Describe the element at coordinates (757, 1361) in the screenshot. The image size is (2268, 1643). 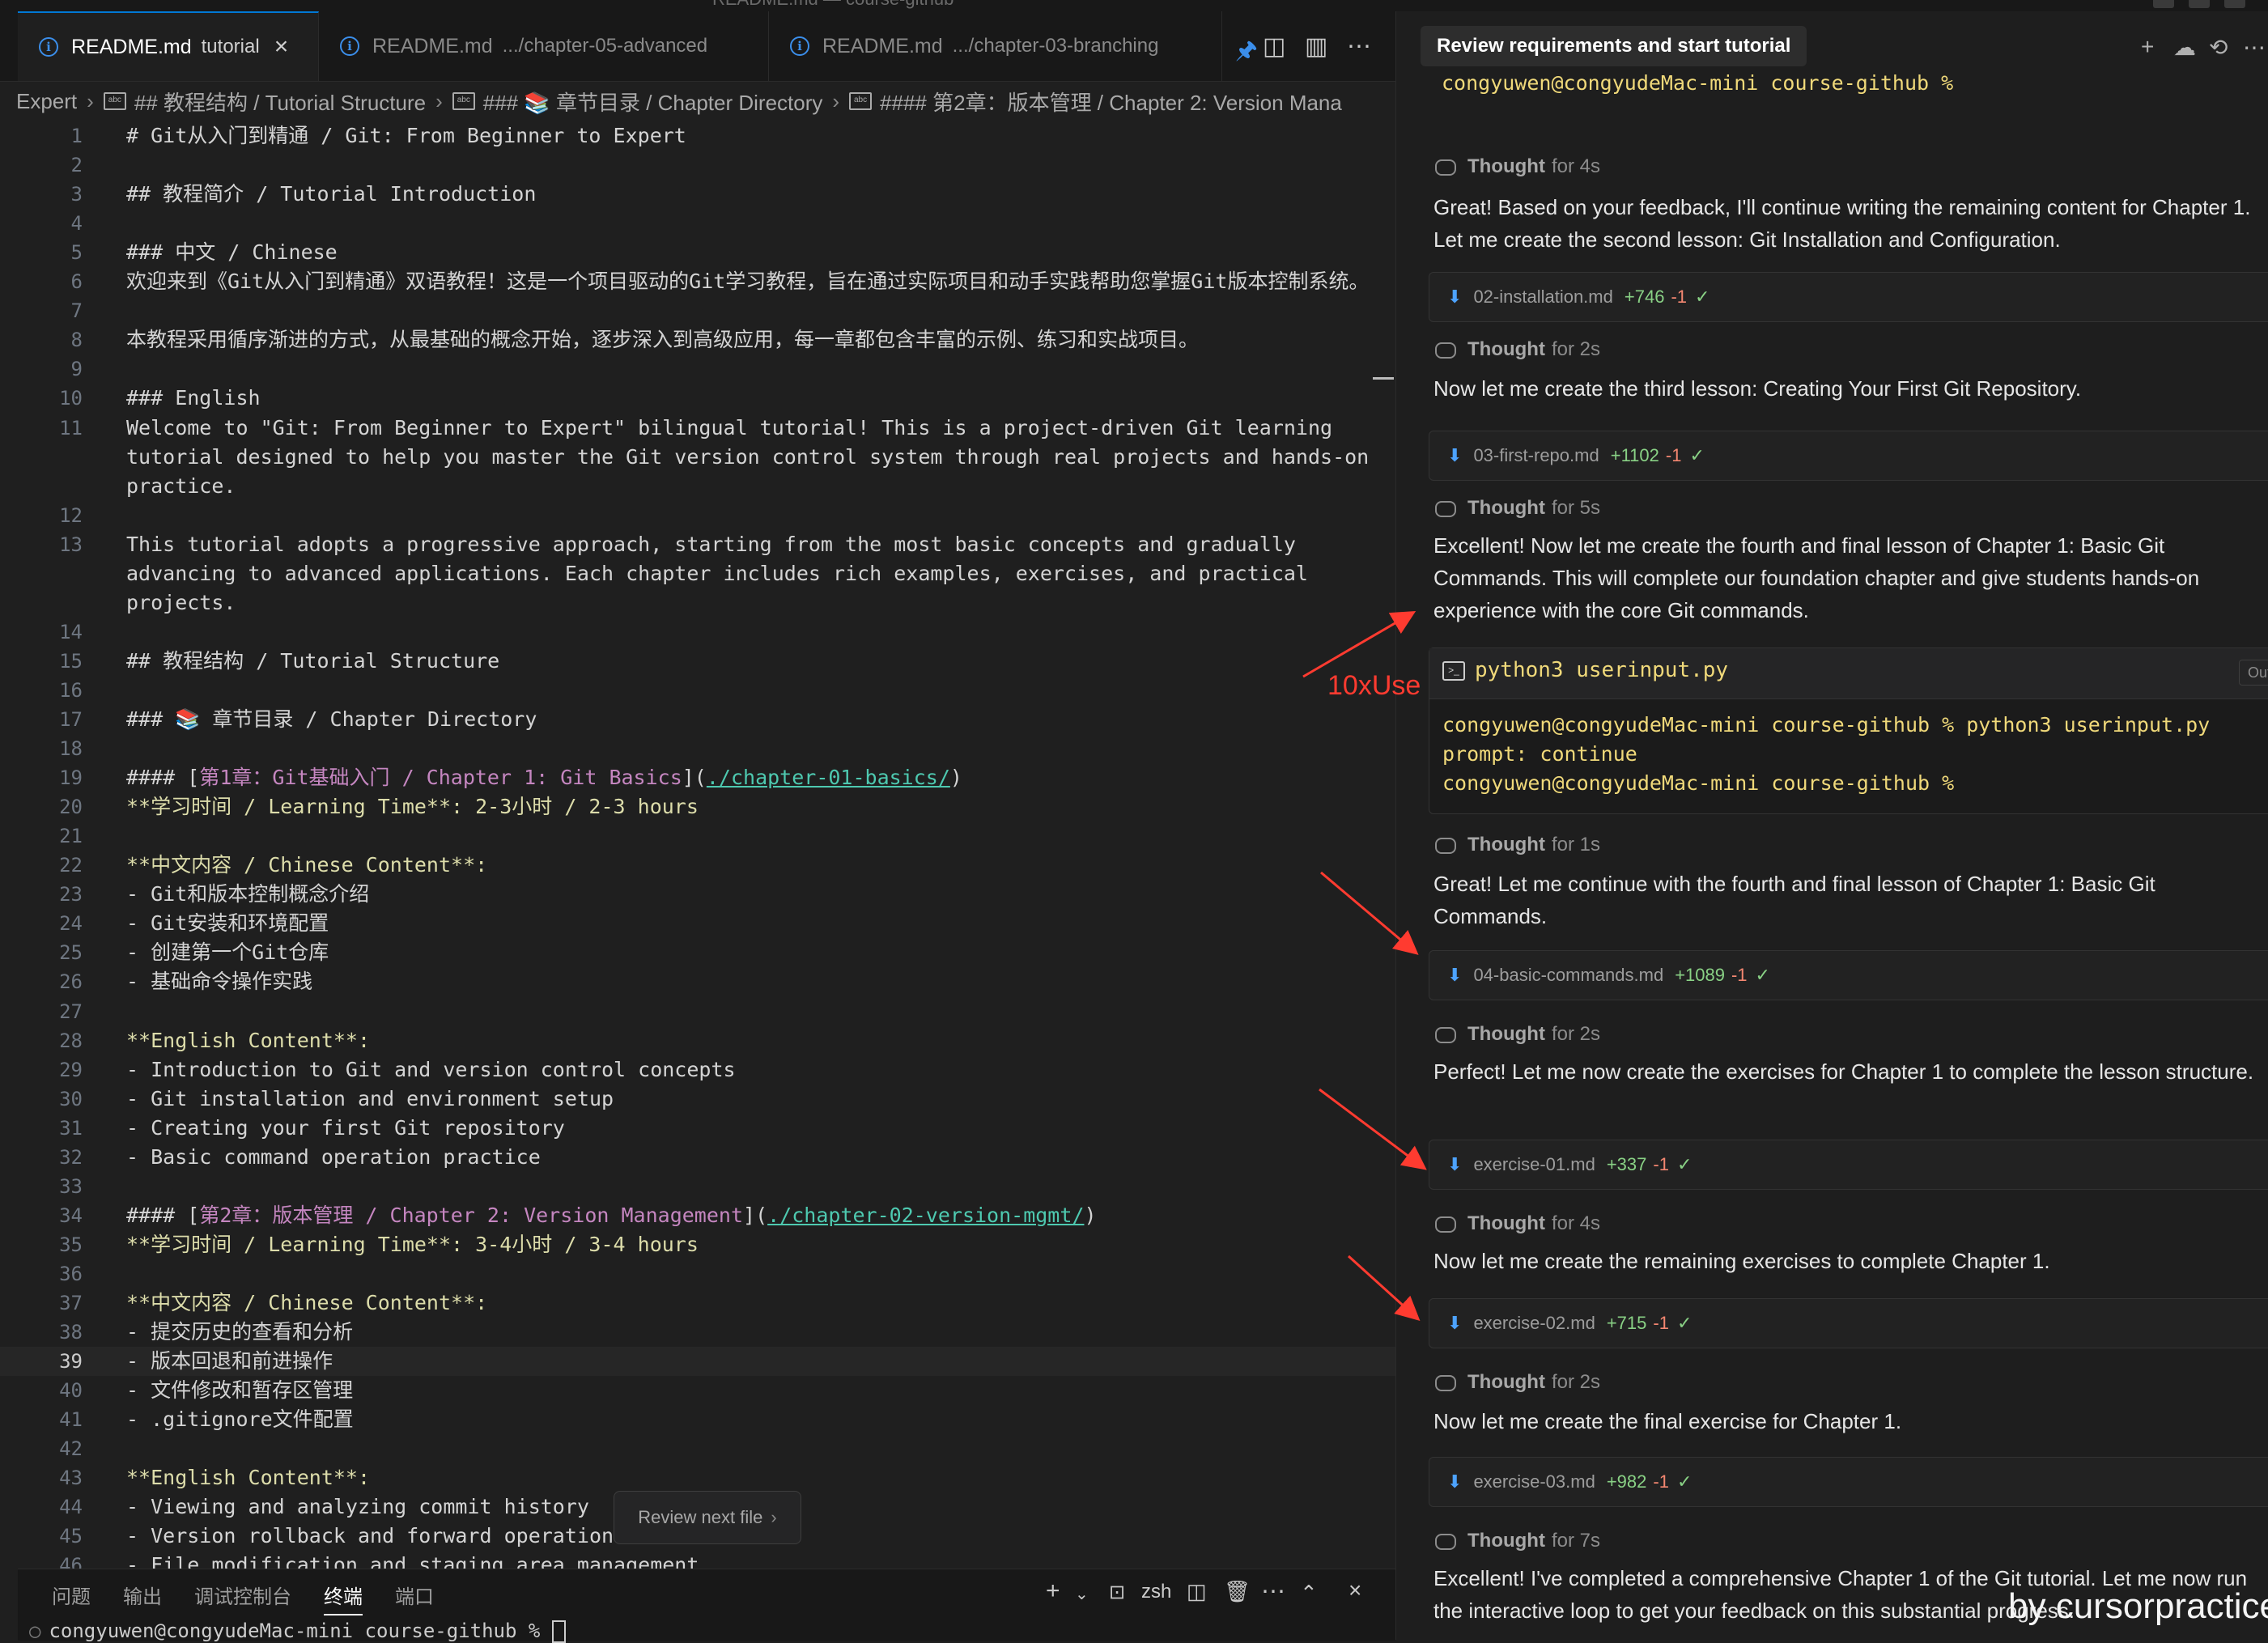
I see `code-line: - 版本回退和前进操作` at that location.